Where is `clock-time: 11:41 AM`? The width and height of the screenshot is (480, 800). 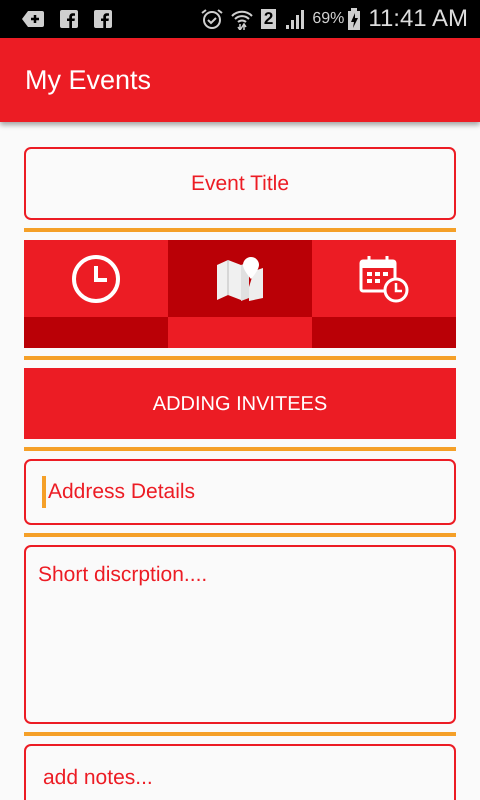 clock-time: 11:41 AM is located at coordinates (418, 19).